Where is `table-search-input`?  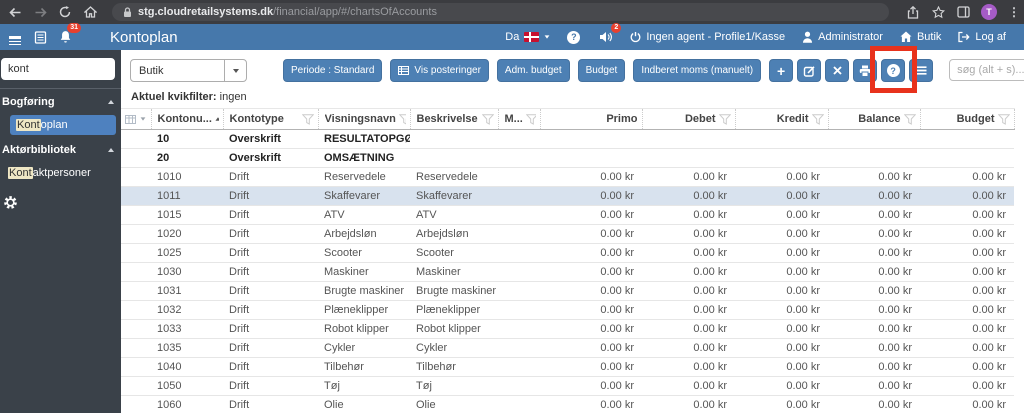 table-search-input is located at coordinates (986, 70).